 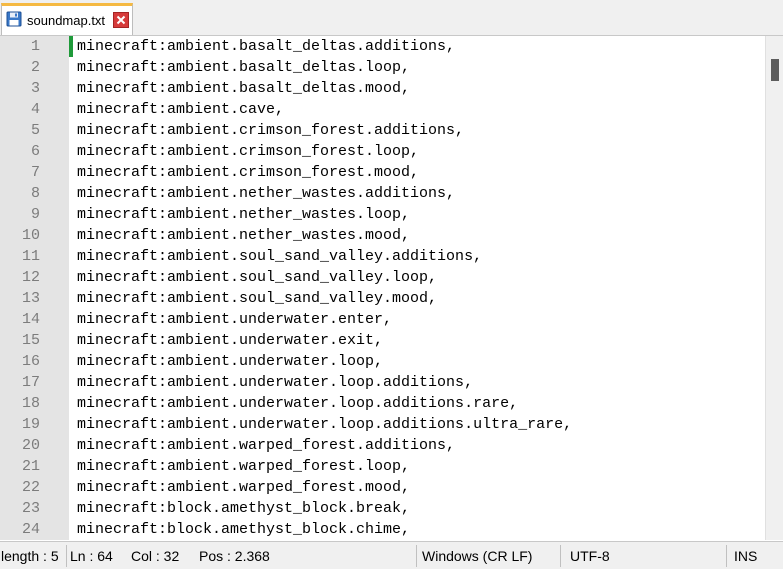 I want to click on line-number: 22, so click(x=30, y=487).